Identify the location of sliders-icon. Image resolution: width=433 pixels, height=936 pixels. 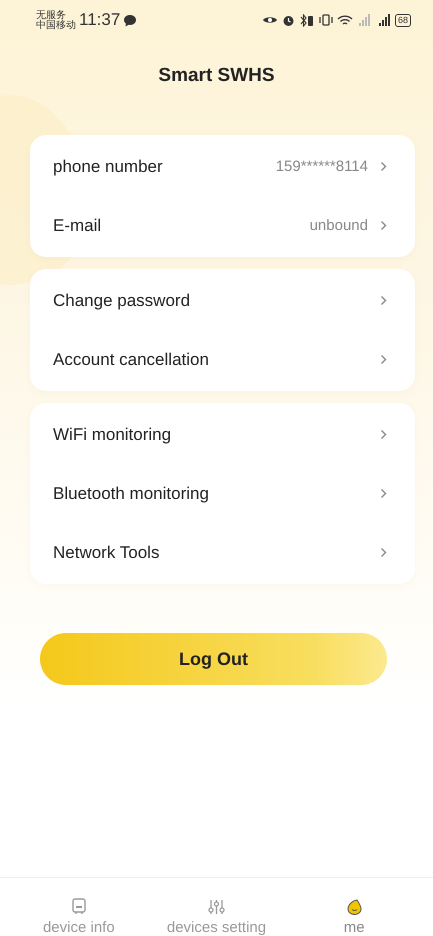
(216, 907).